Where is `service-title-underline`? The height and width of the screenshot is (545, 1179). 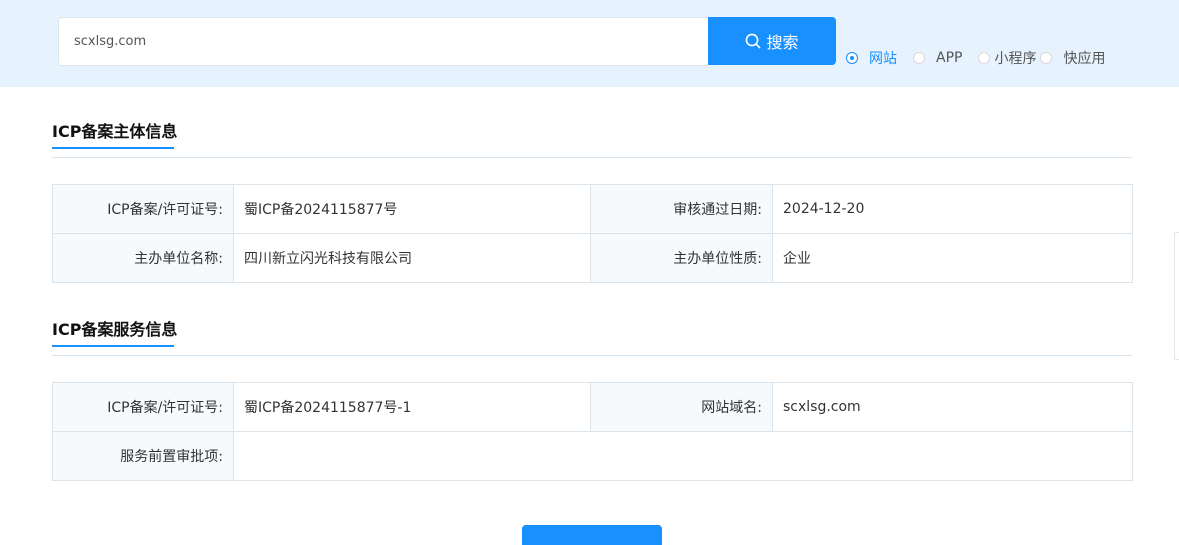 service-title-underline is located at coordinates (113, 346).